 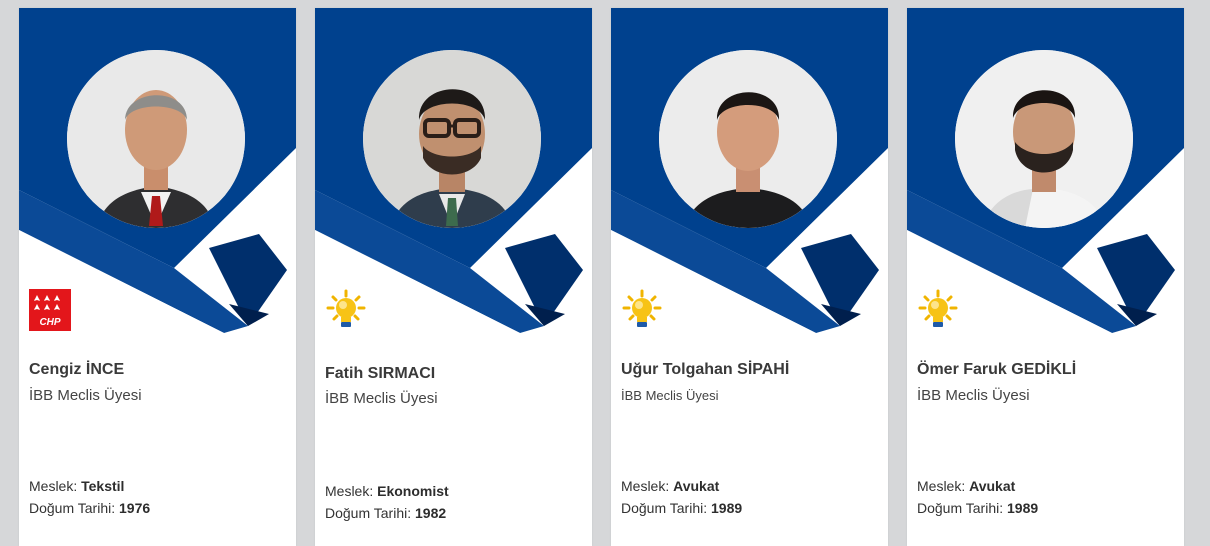 I want to click on member-name: Cengiz İNCE, so click(x=77, y=369).